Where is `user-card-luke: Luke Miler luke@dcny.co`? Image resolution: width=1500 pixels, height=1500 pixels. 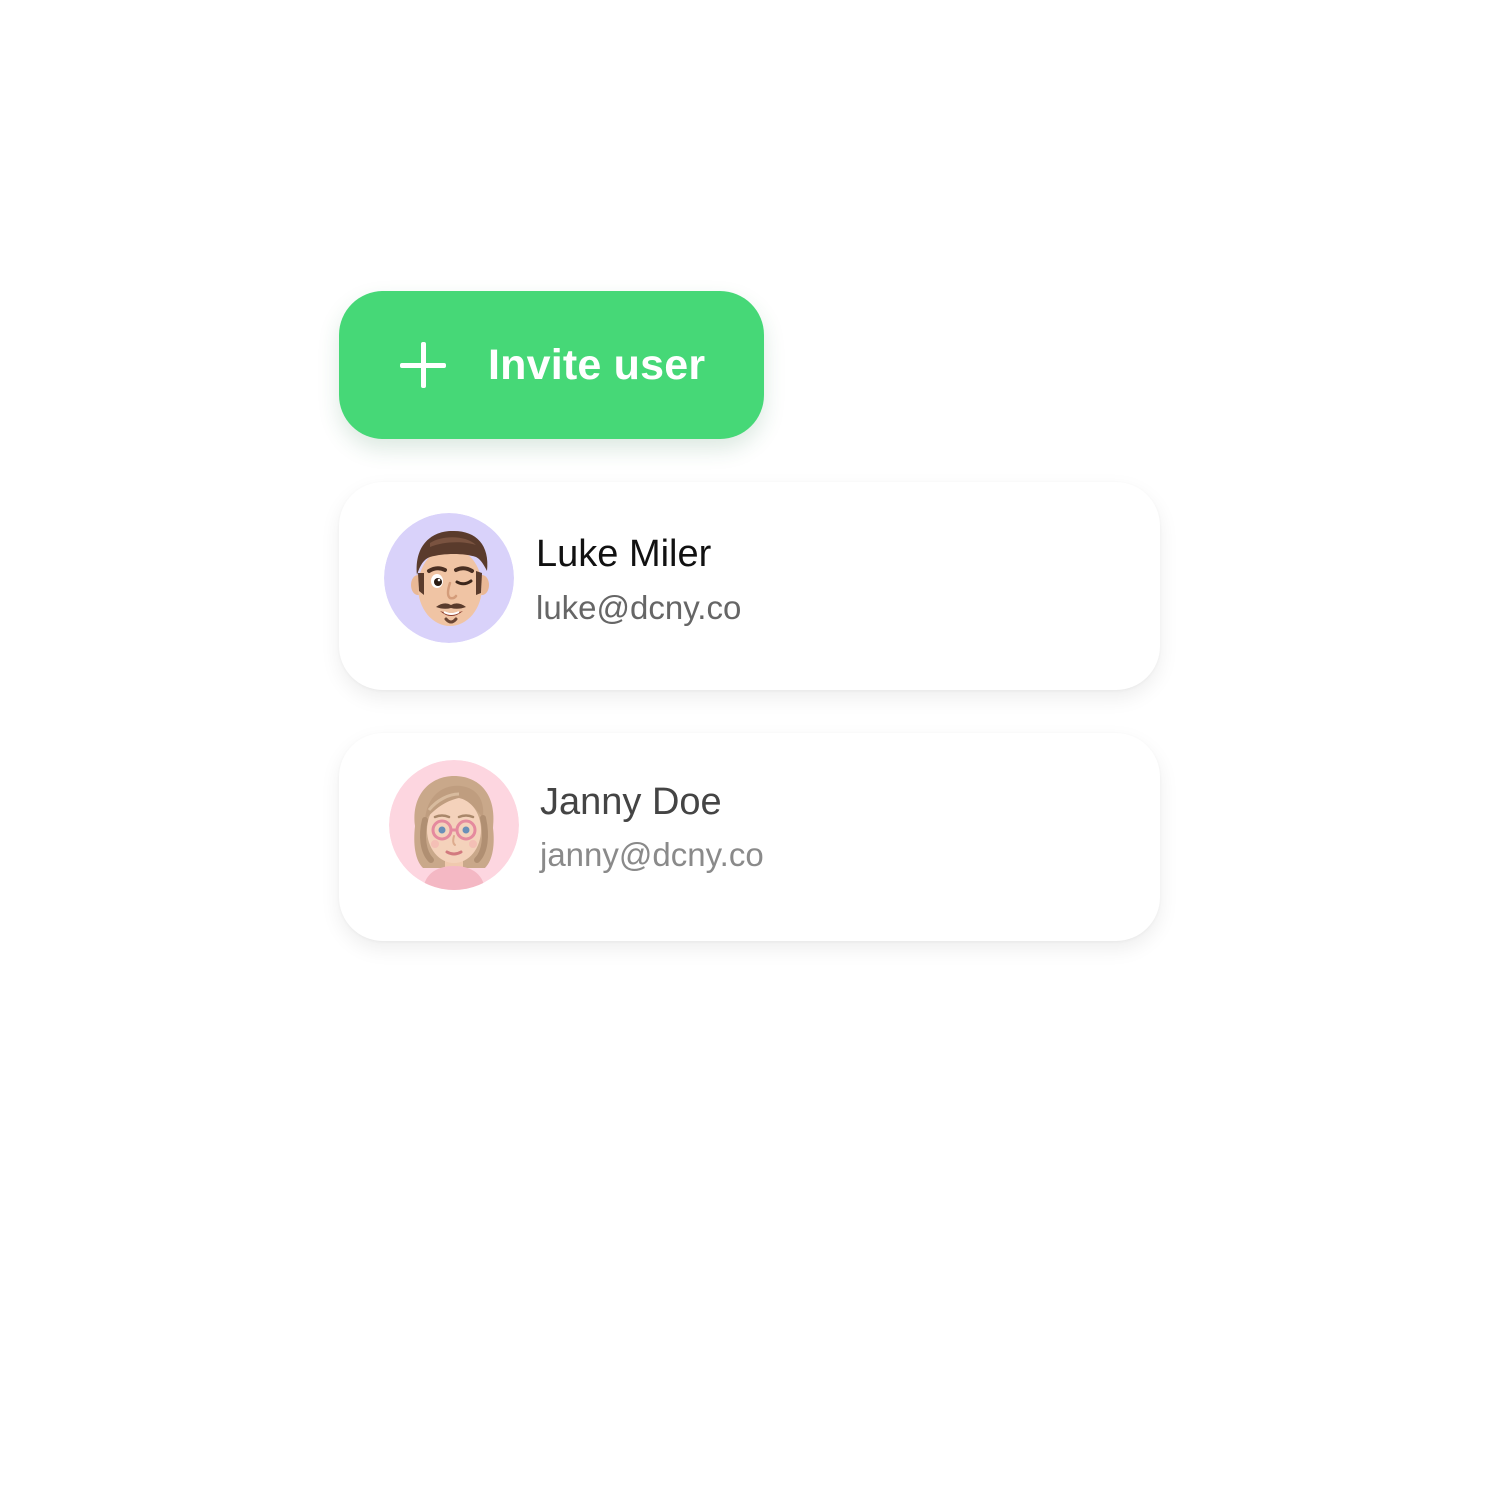
user-card-luke: Luke Miler luke@dcny.co is located at coordinates (749, 586).